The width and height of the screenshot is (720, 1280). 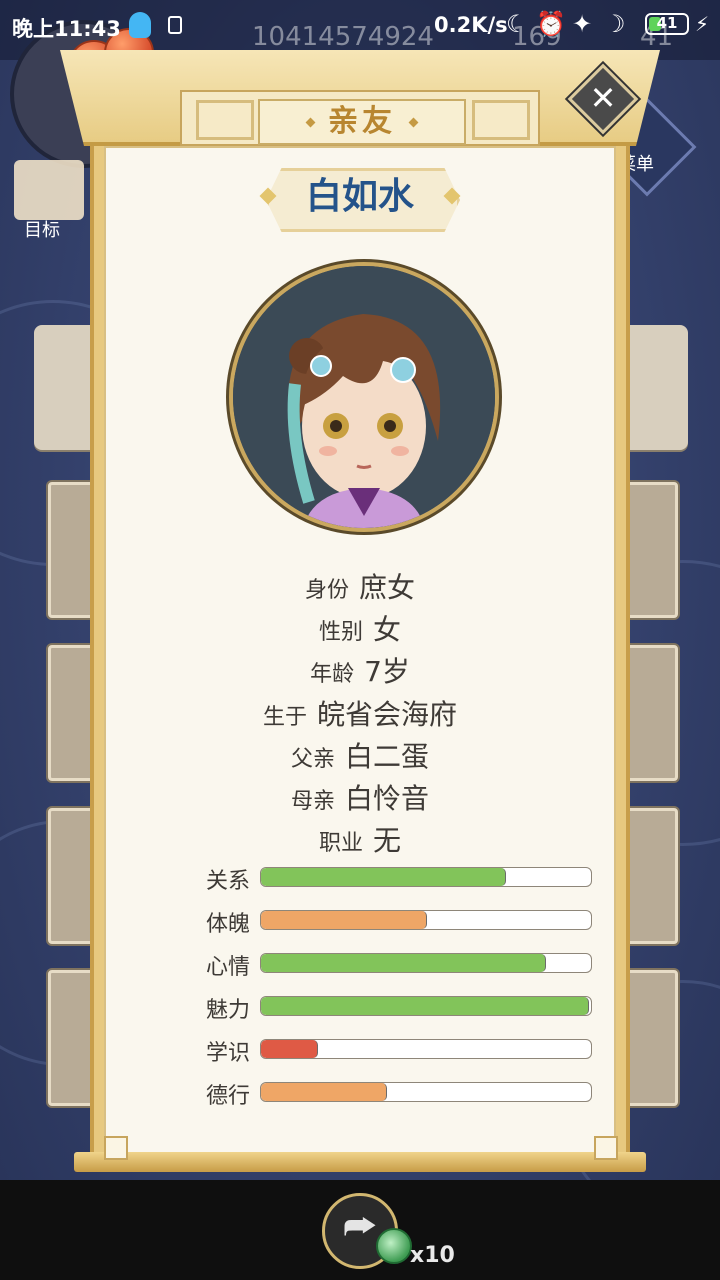 I want to click on panel-title-text: 亲友, so click(x=362, y=121).